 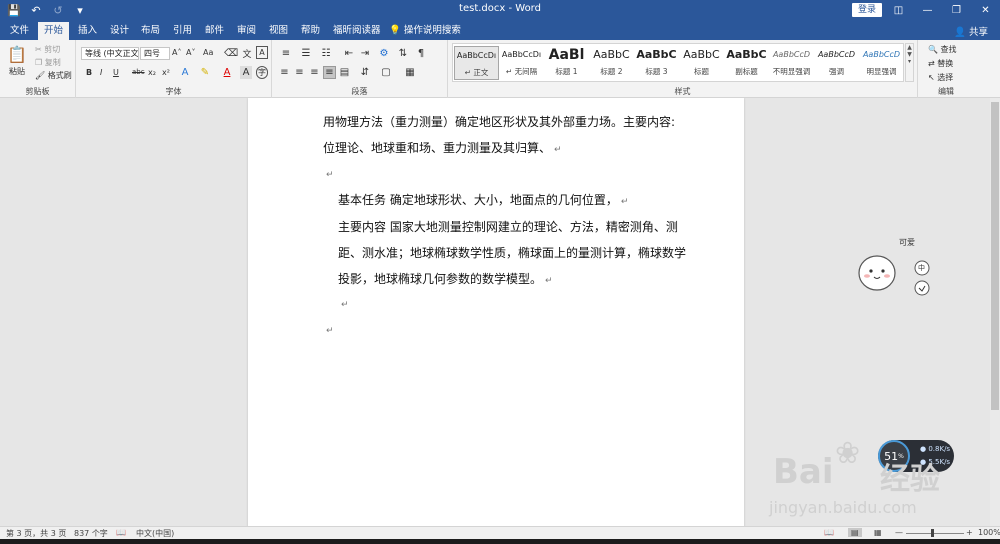 What do you see at coordinates (36, 533) in the screenshot?
I see `page-count: 第 3 页，共 3 页` at bounding box center [36, 533].